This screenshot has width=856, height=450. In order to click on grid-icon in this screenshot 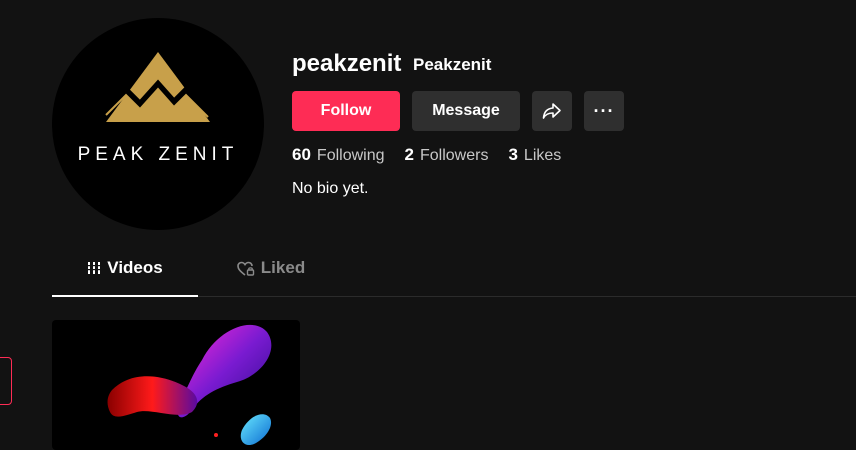, I will do `click(94, 268)`.